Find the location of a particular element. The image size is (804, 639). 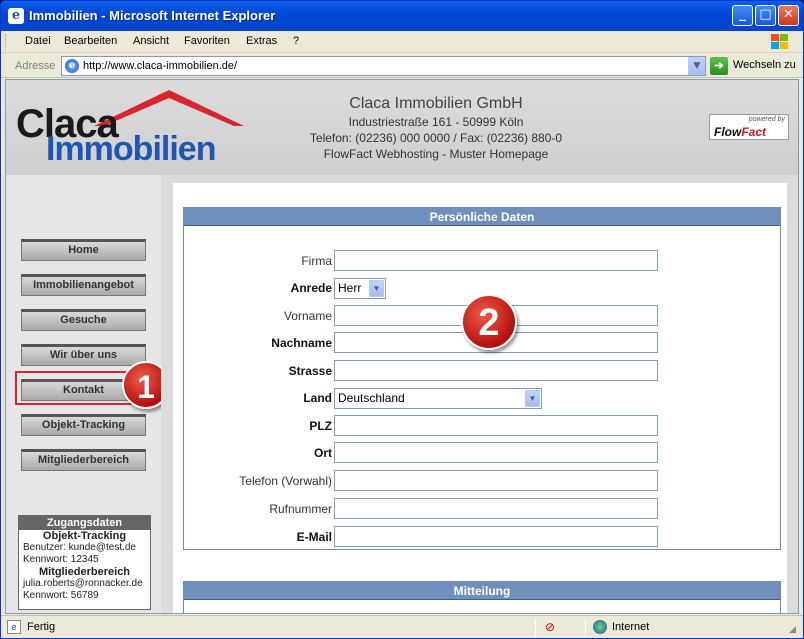

window-title: Immobilien - Microsoft Internet Explorer is located at coordinates (152, 15).